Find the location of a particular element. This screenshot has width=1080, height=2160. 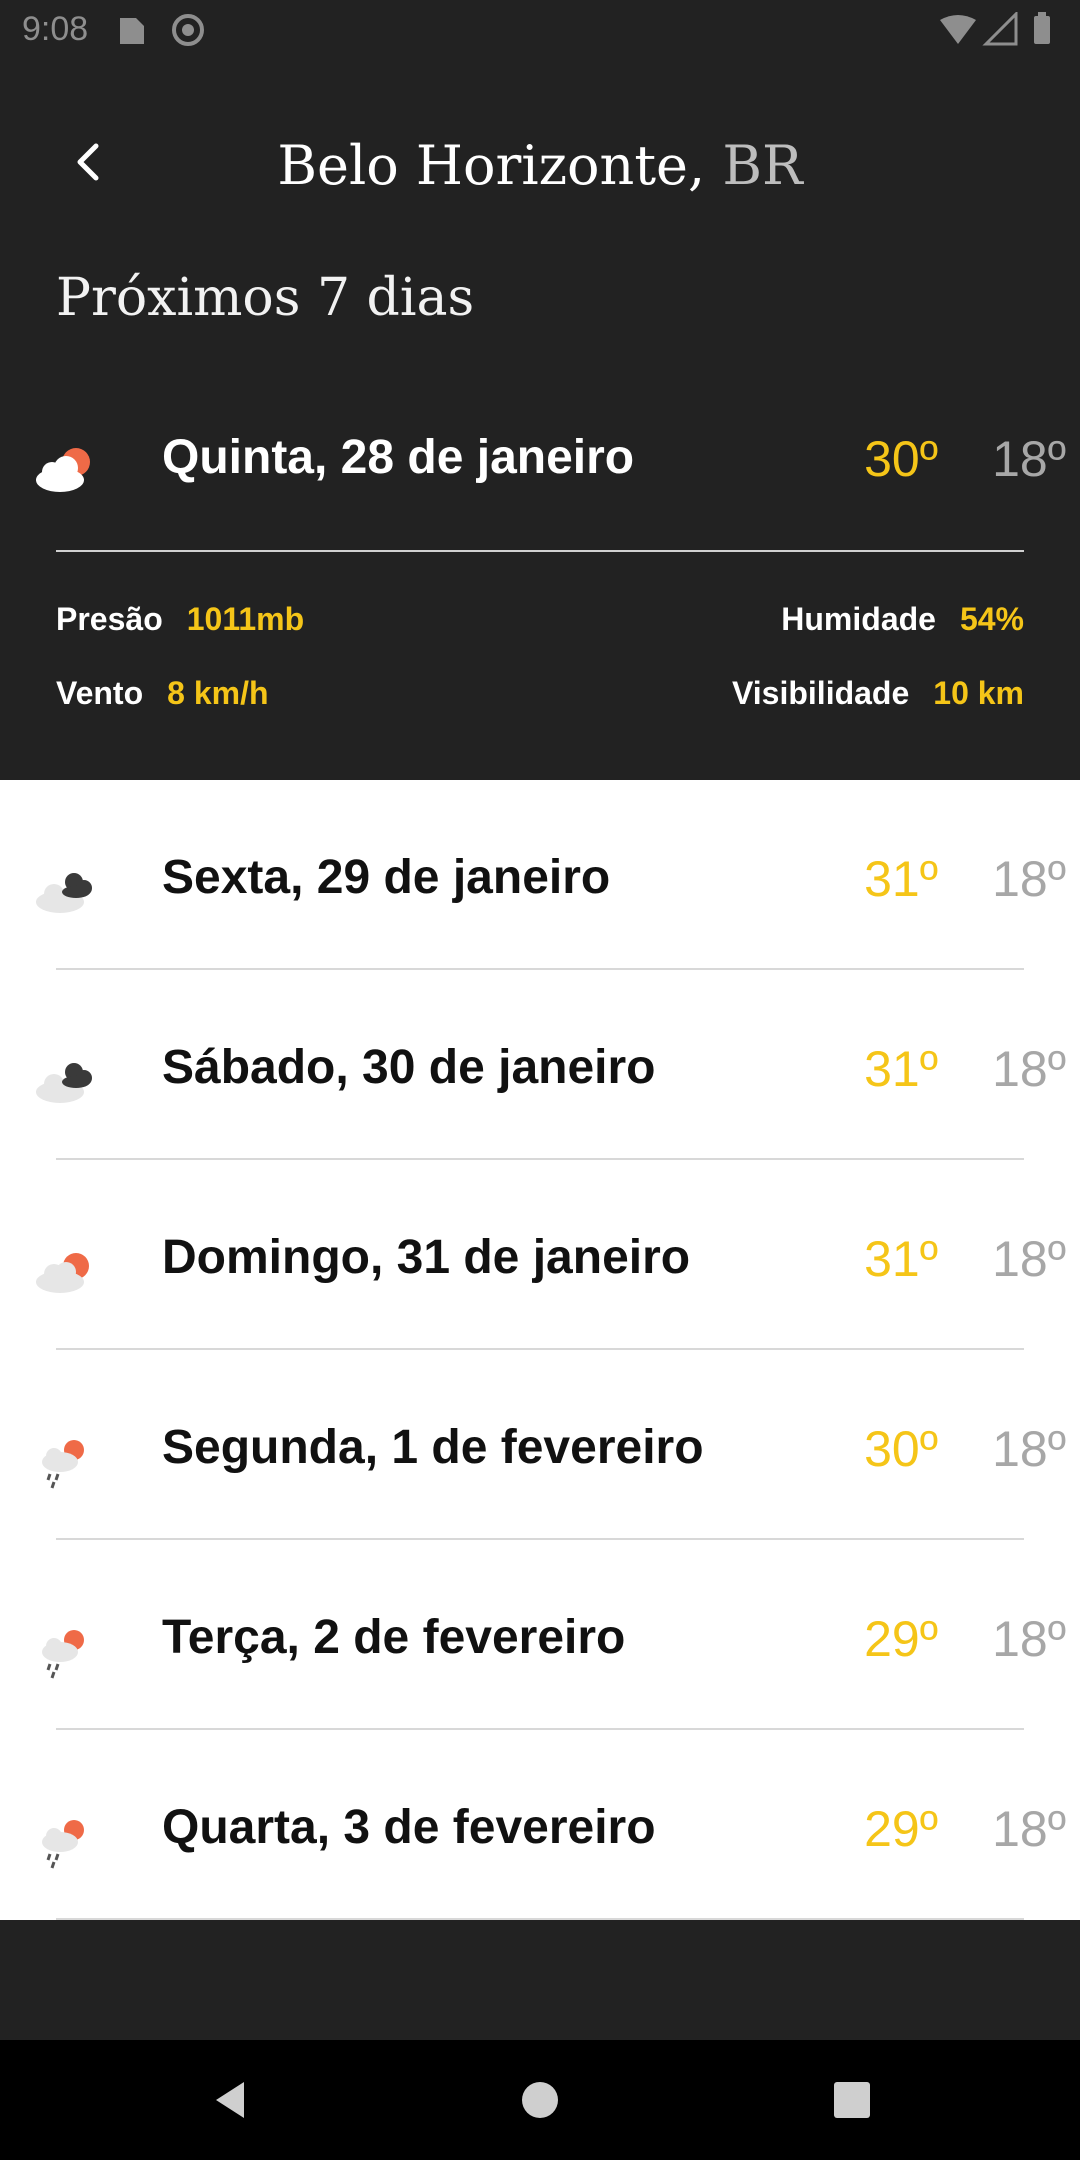

sd-card-icon is located at coordinates (162, 30).